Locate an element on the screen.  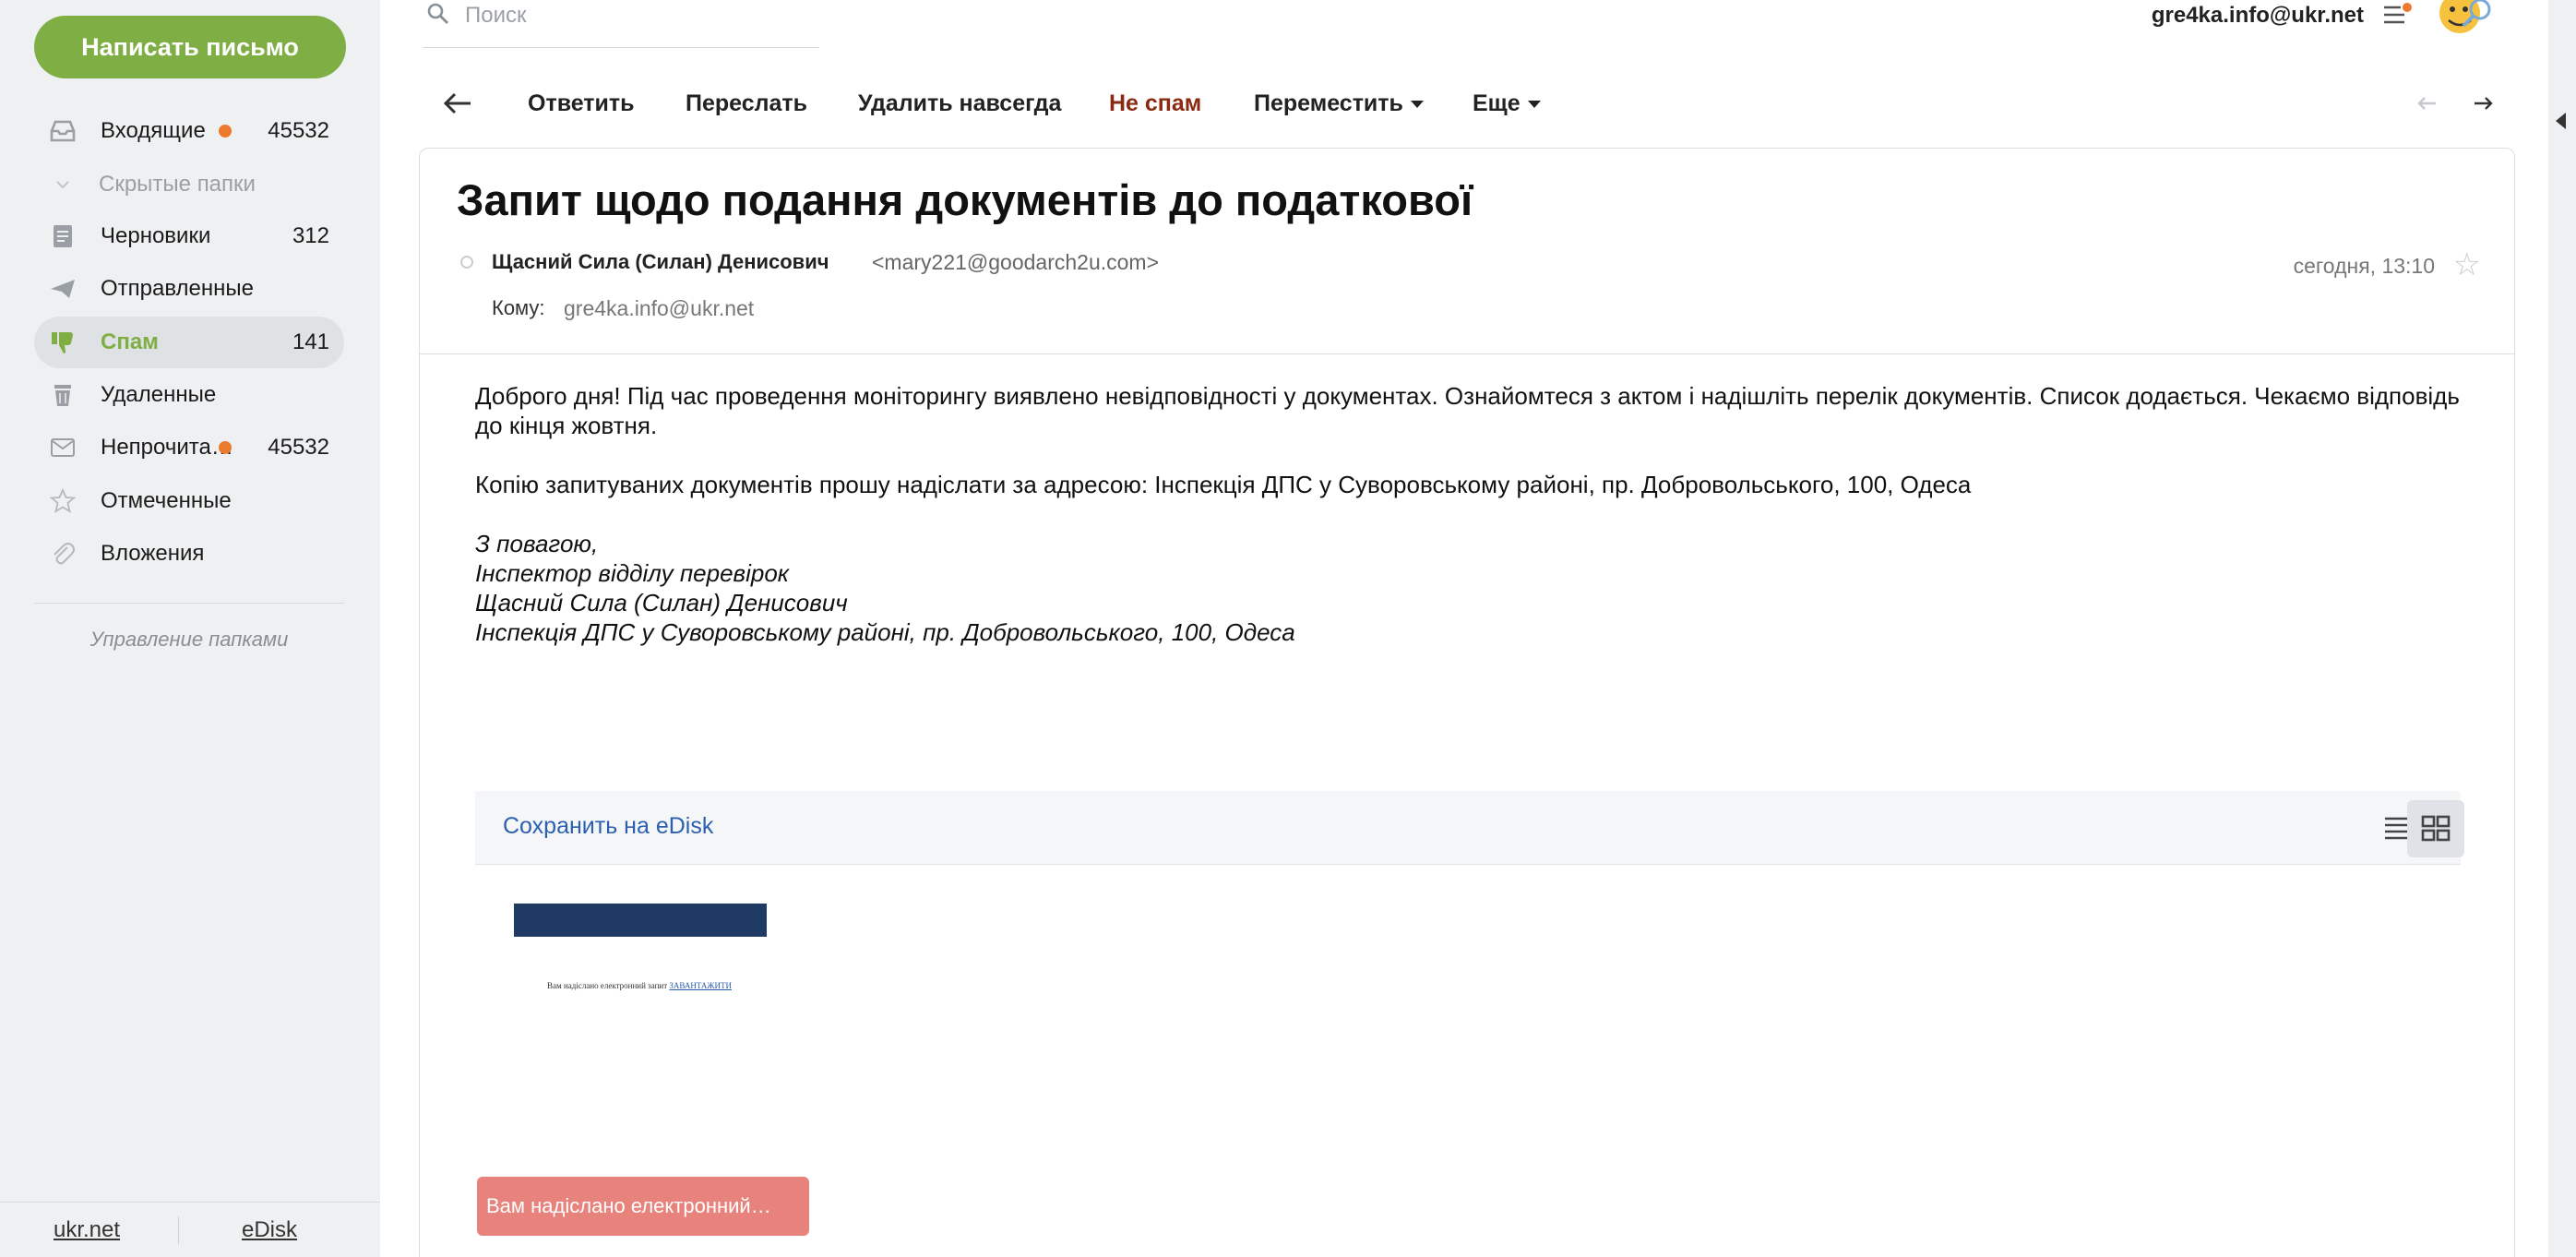
folder-starred: Отмеченные is located at coordinates (189, 501).